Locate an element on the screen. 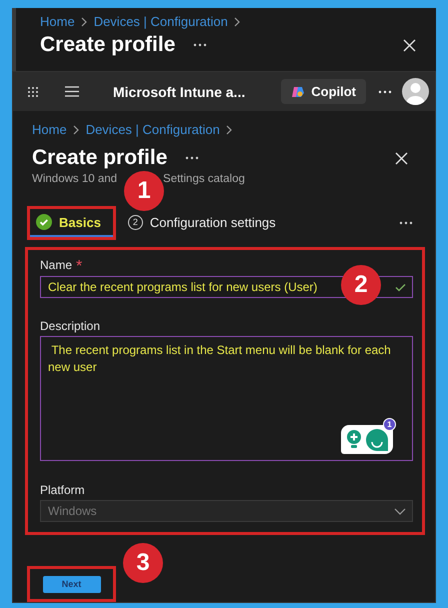  page-subtitle: Settings catalog is located at coordinates (204, 179).